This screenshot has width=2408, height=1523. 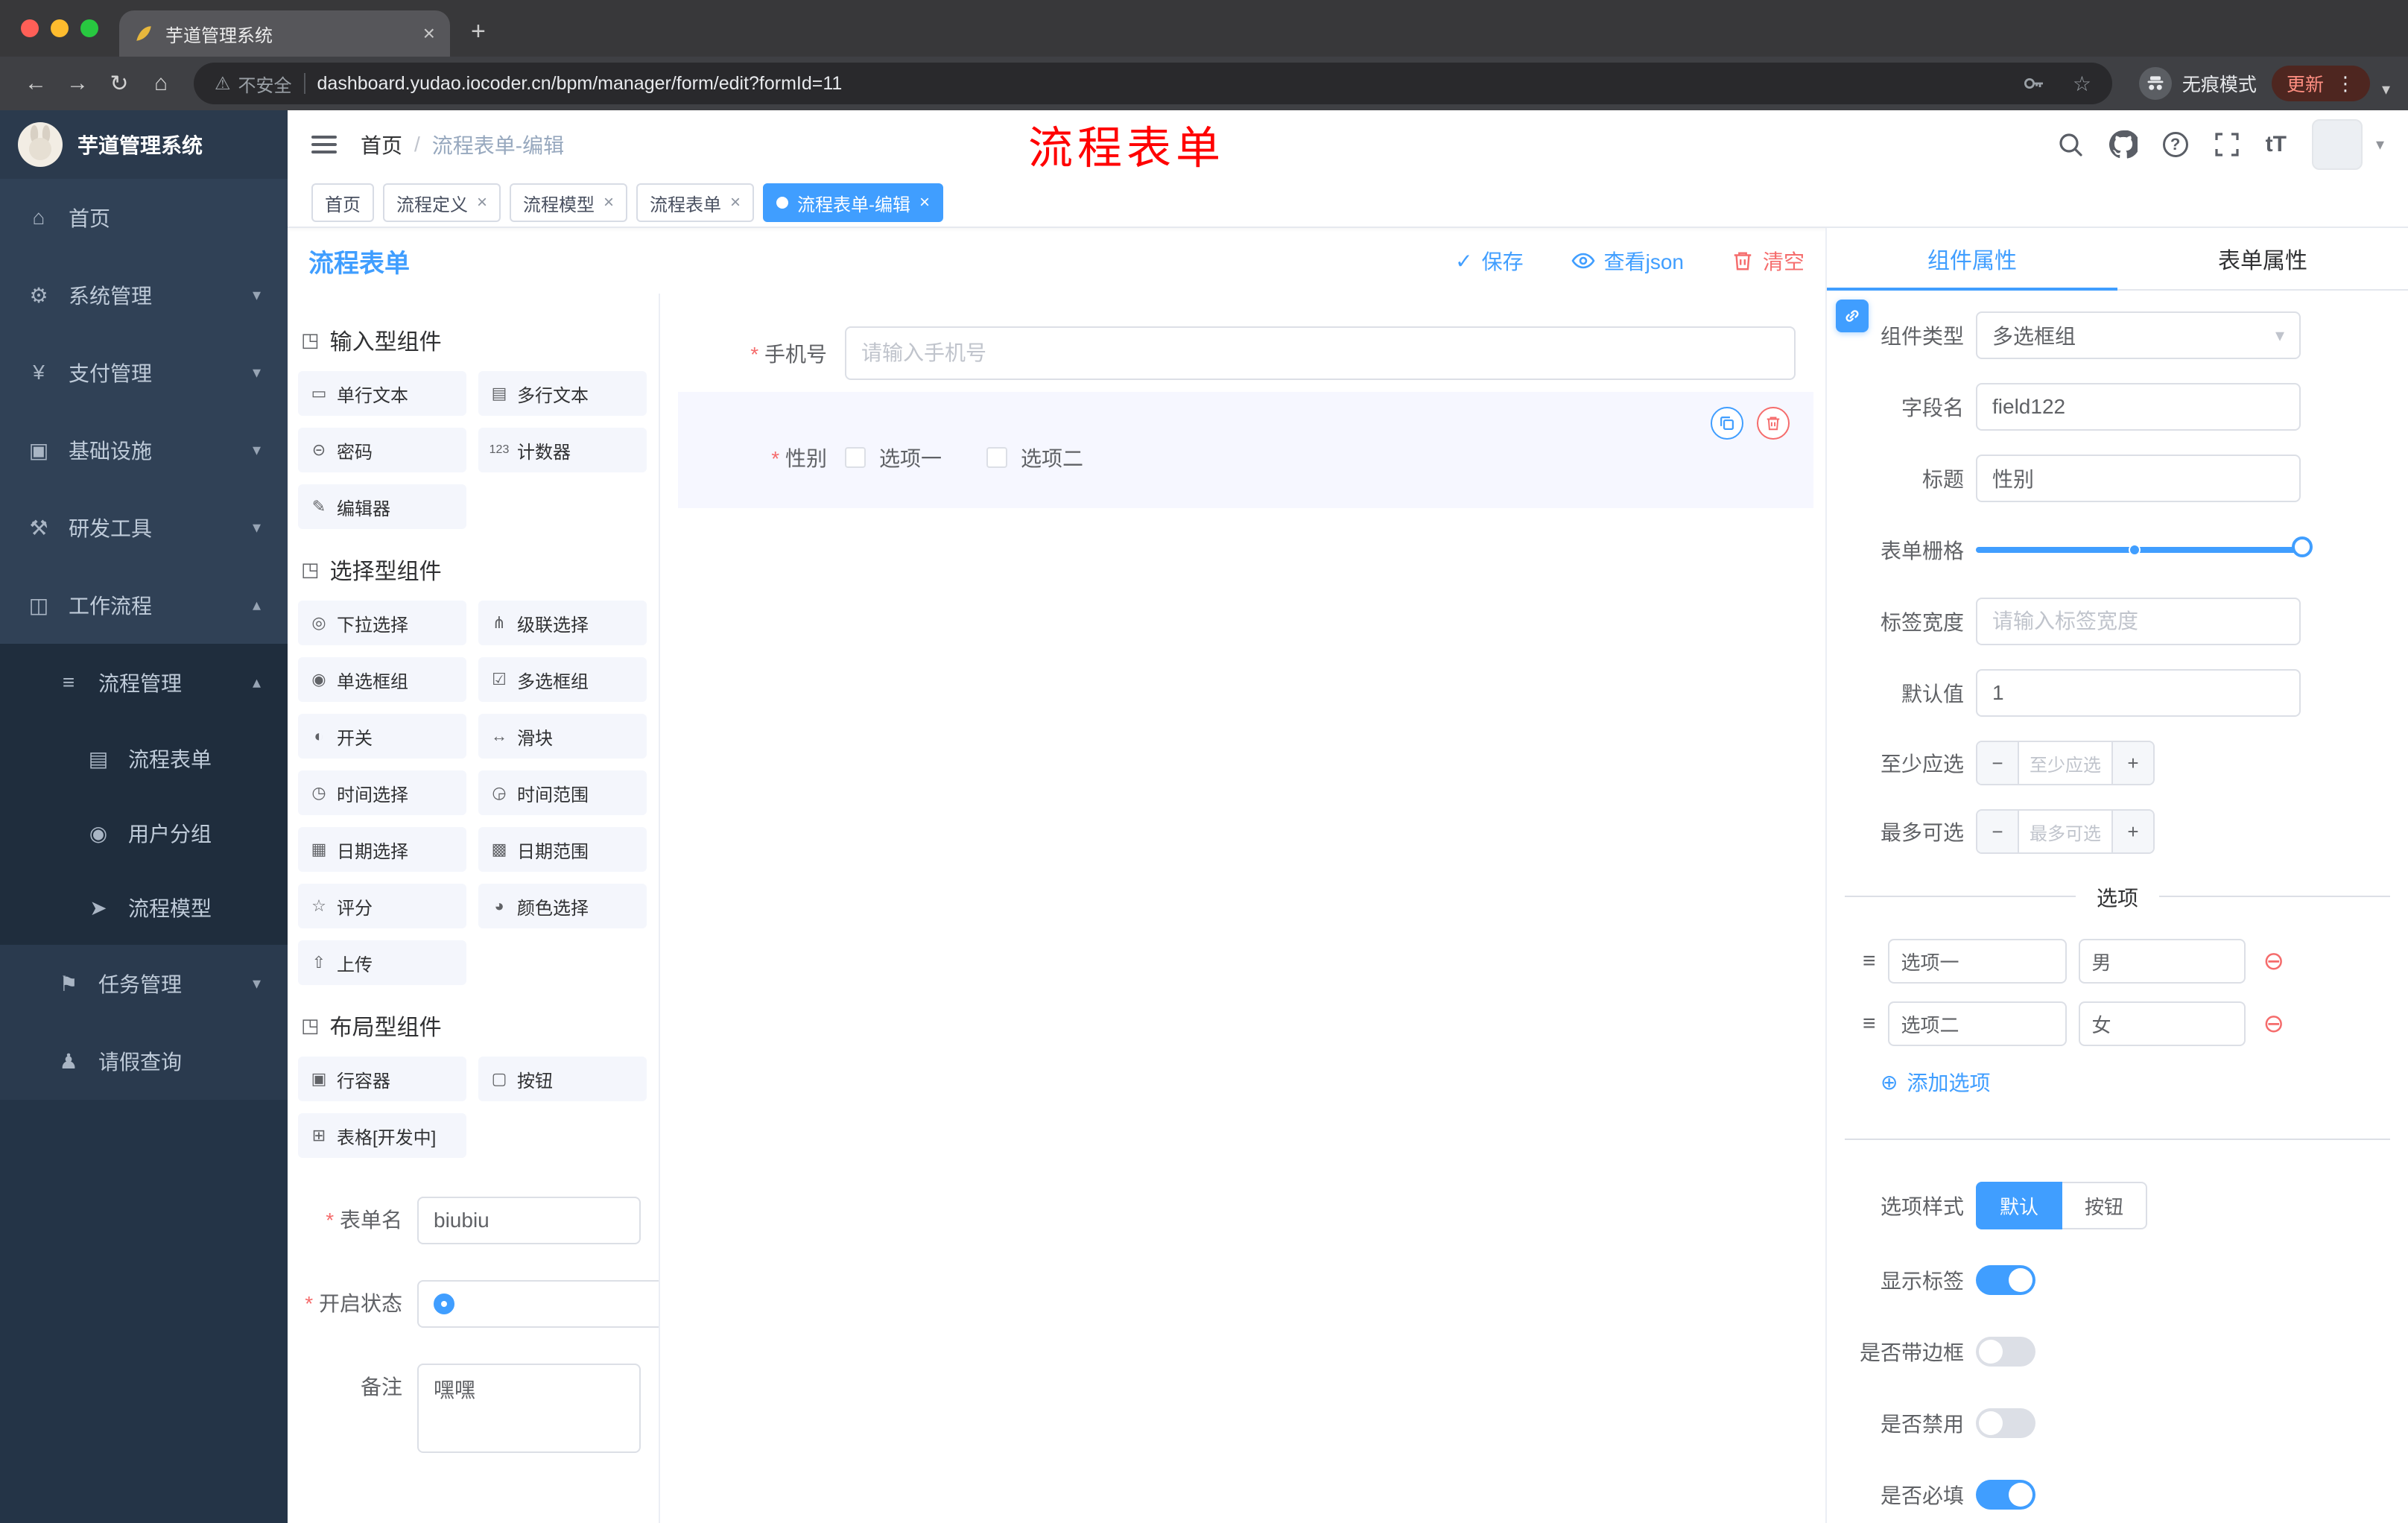 What do you see at coordinates (2337, 144) in the screenshot?
I see `user-avatar` at bounding box center [2337, 144].